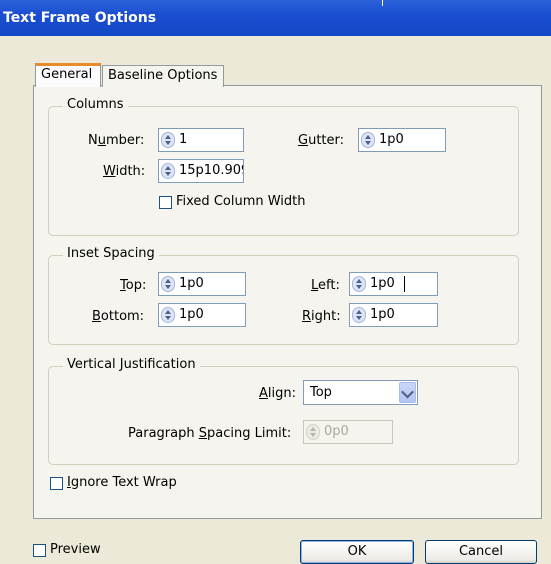 The width and height of the screenshot is (551, 564). I want to click on bottom-value: 1p0, so click(191, 314).